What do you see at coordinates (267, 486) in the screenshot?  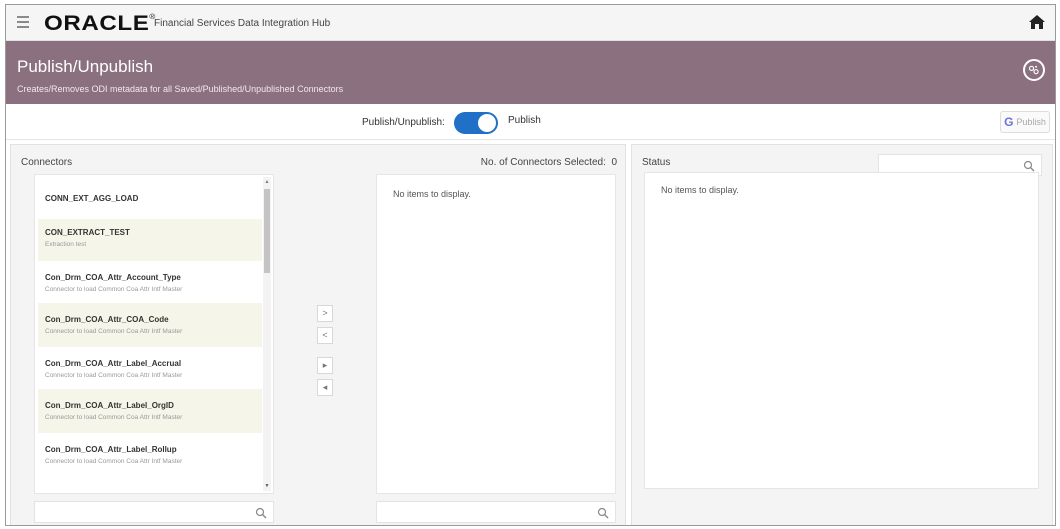 I see `scroll-down-icon: ▼` at bounding box center [267, 486].